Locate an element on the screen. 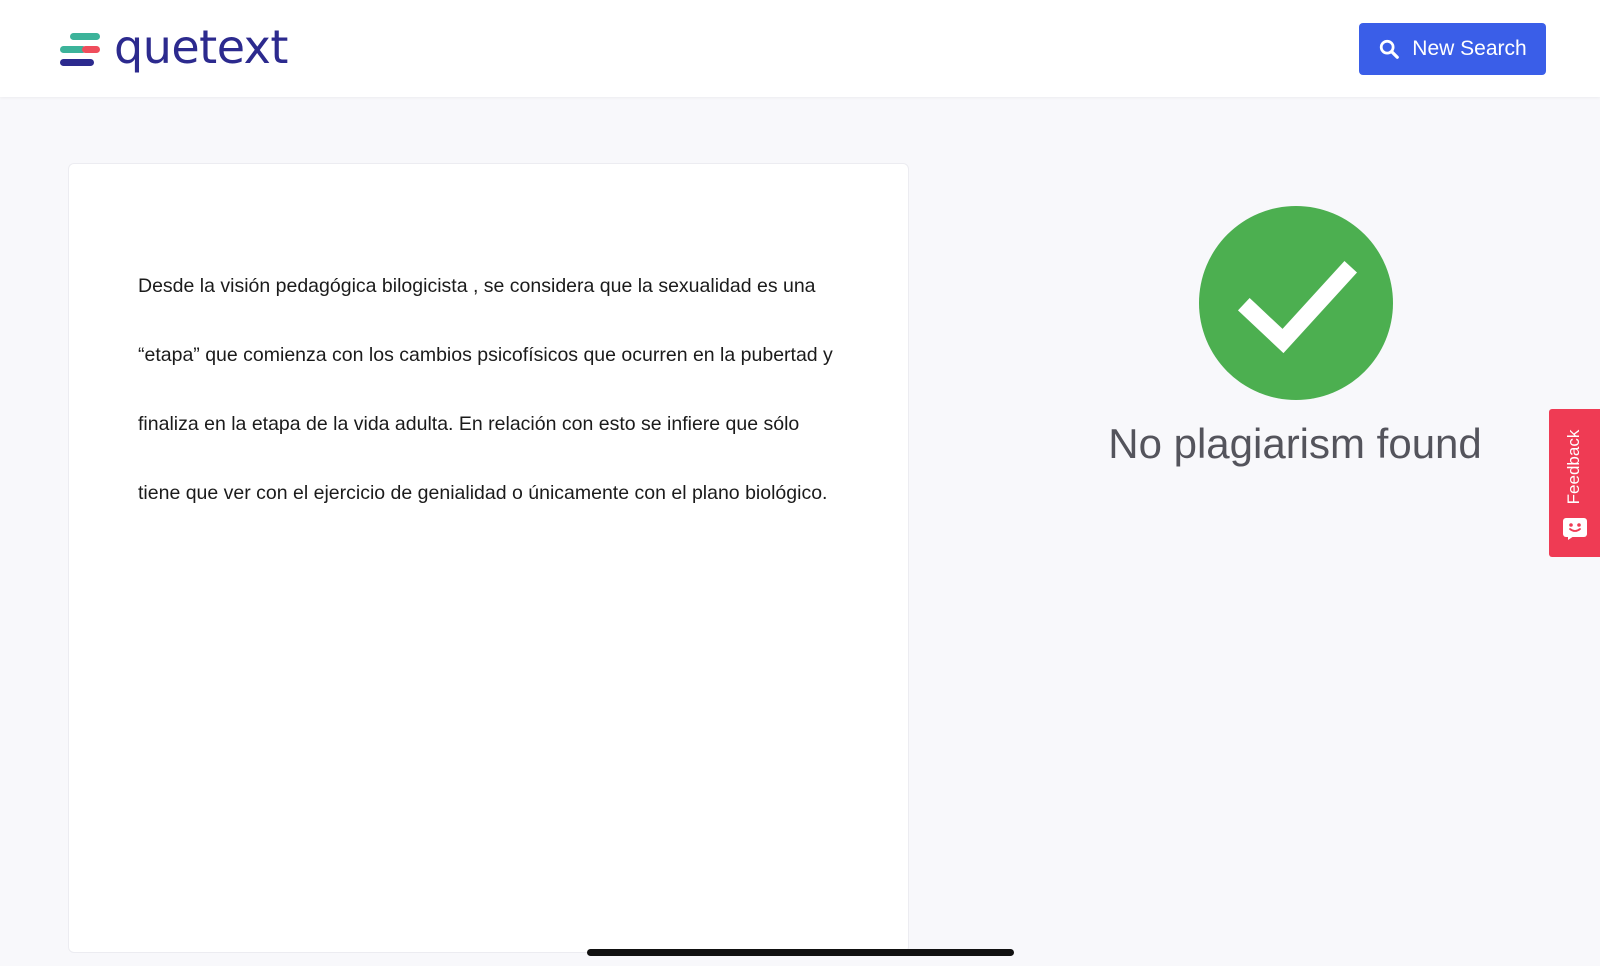 Image resolution: width=1600 pixels, height=966 pixels. no-plagiarism-message: No plagiarism found is located at coordinates (1295, 443).